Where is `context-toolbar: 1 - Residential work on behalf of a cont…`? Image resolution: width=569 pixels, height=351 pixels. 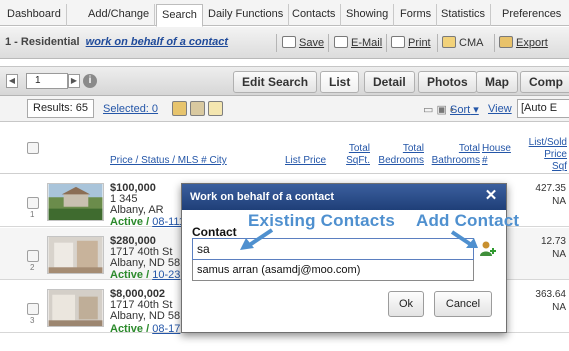 context-toolbar: 1 - Residential work on behalf of a cont… is located at coordinates (284, 43).